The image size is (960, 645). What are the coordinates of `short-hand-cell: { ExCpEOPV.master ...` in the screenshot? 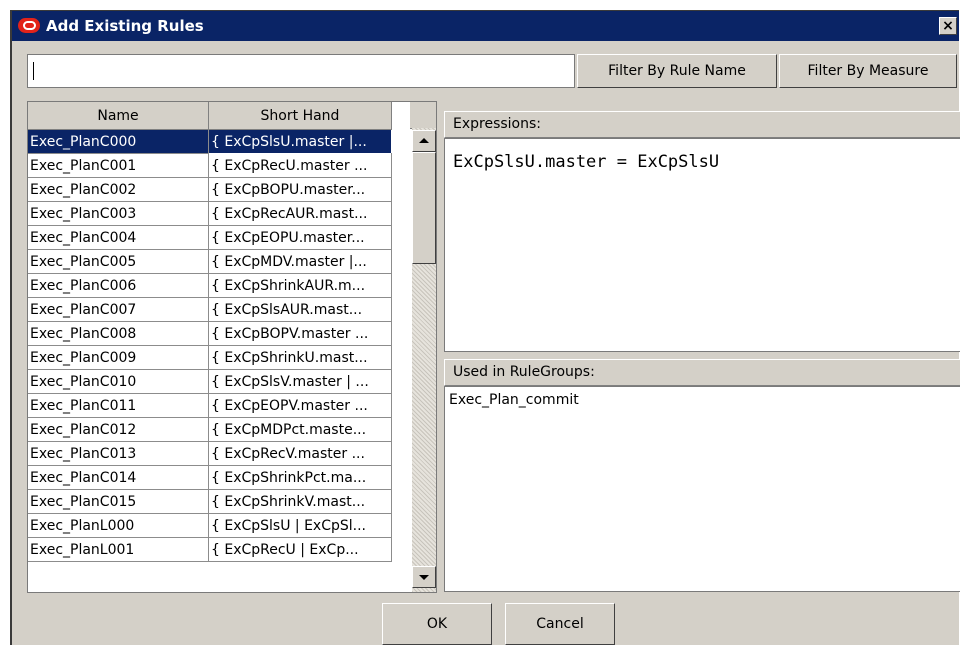 It's located at (300, 405).